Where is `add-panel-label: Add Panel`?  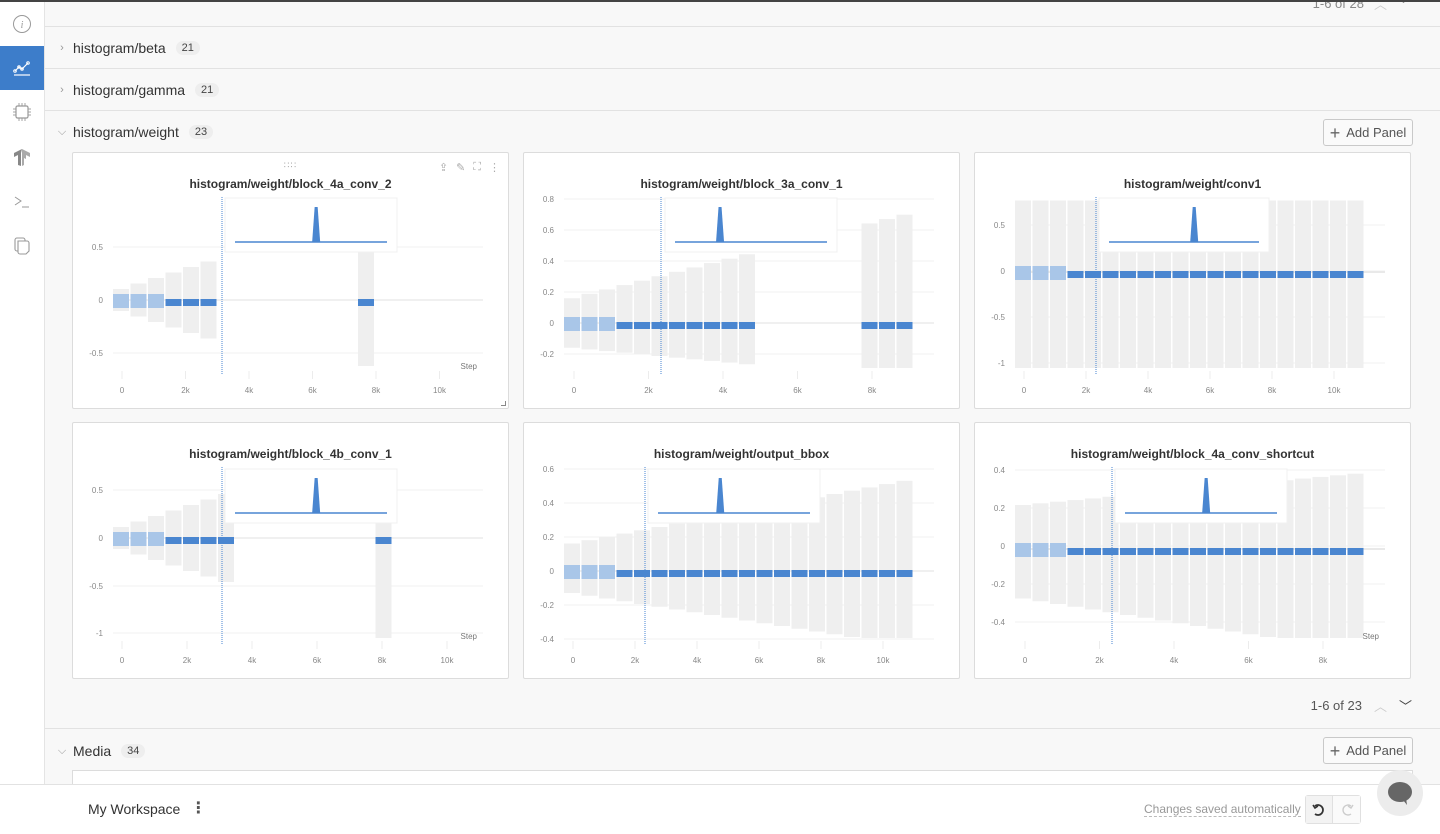 add-panel-label: Add Panel is located at coordinates (1376, 750).